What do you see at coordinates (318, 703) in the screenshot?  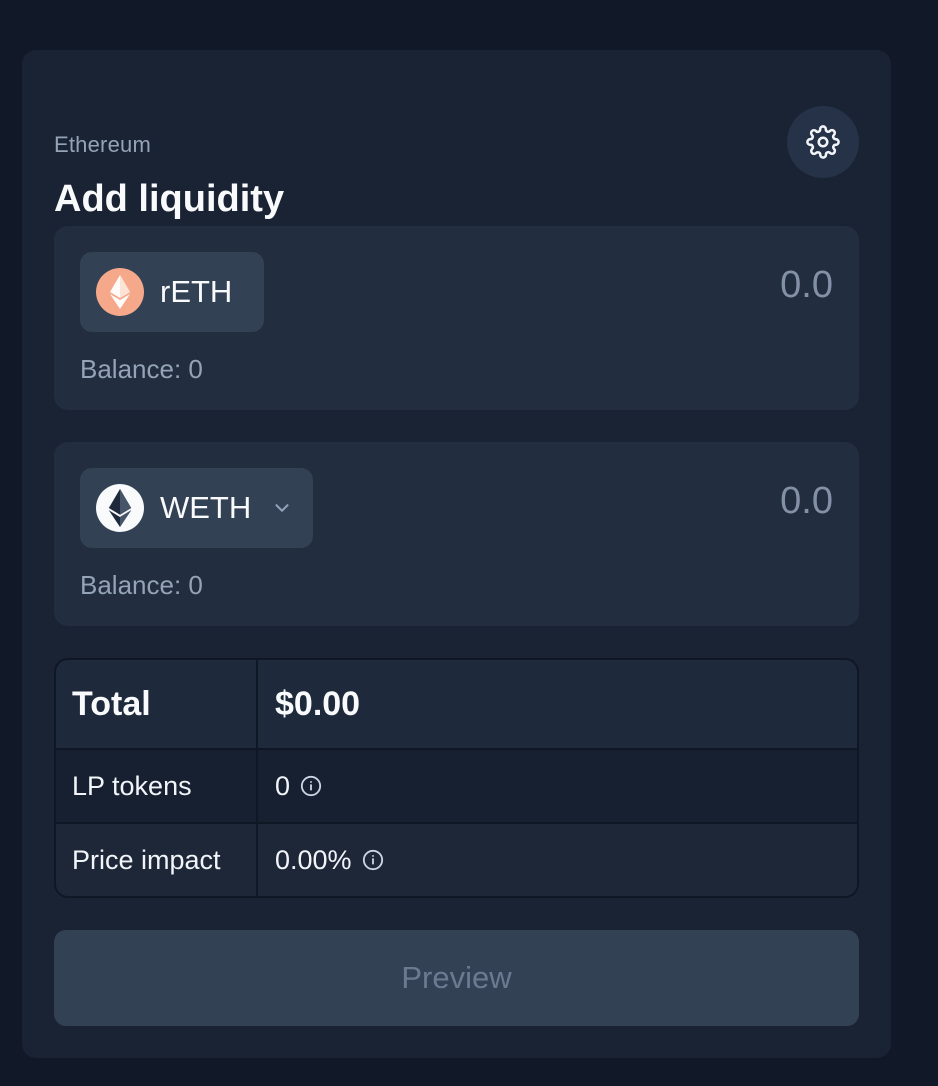 I see `total-value: $0.00` at bounding box center [318, 703].